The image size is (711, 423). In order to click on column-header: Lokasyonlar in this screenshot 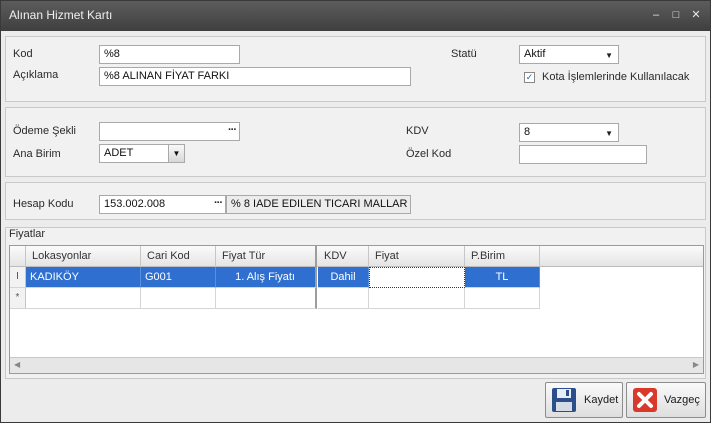, I will do `click(83, 256)`.